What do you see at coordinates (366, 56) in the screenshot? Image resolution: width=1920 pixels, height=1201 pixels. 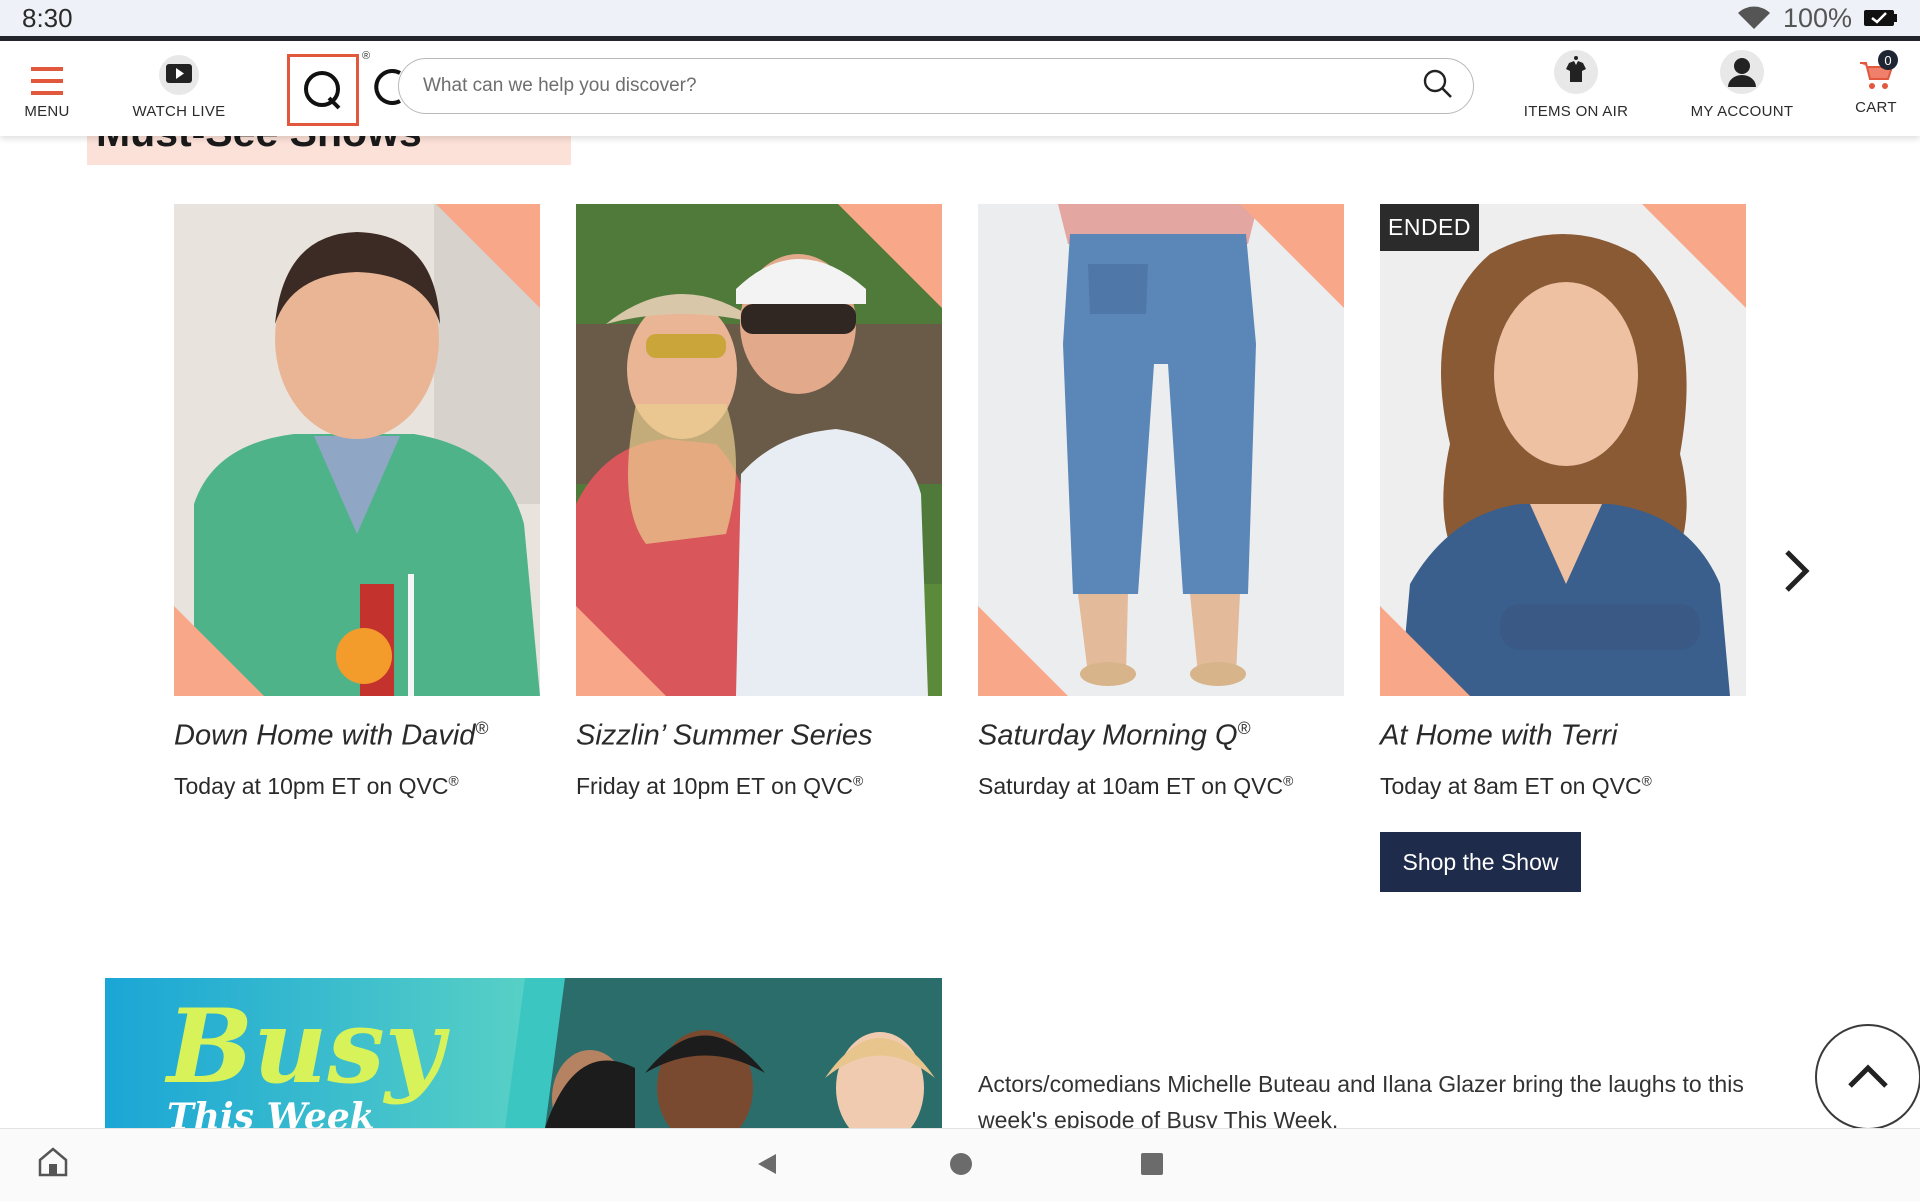 I see `logo-registered-mark: ®` at bounding box center [366, 56].